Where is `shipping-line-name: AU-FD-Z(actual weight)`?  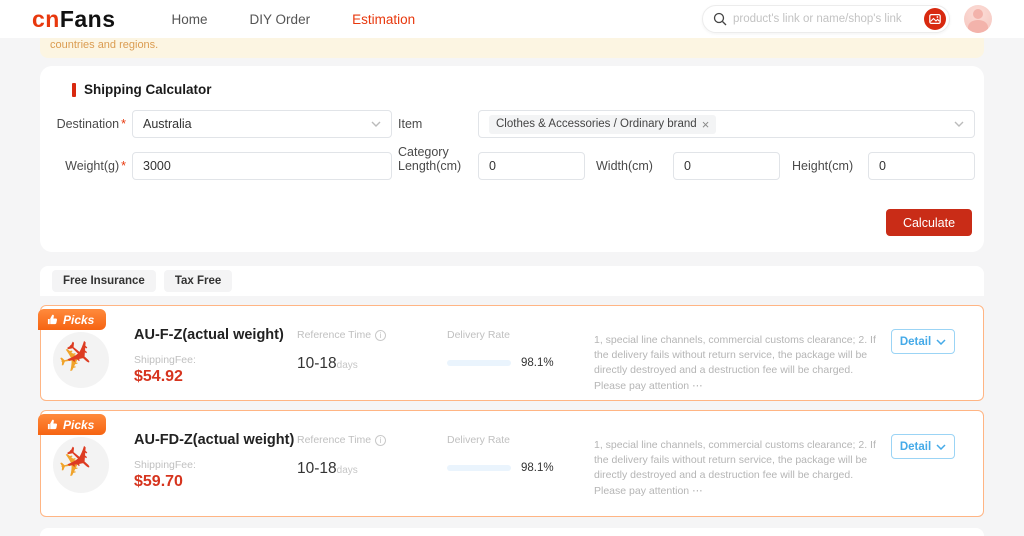
shipping-line-name: AU-FD-Z(actual weight) is located at coordinates (214, 440).